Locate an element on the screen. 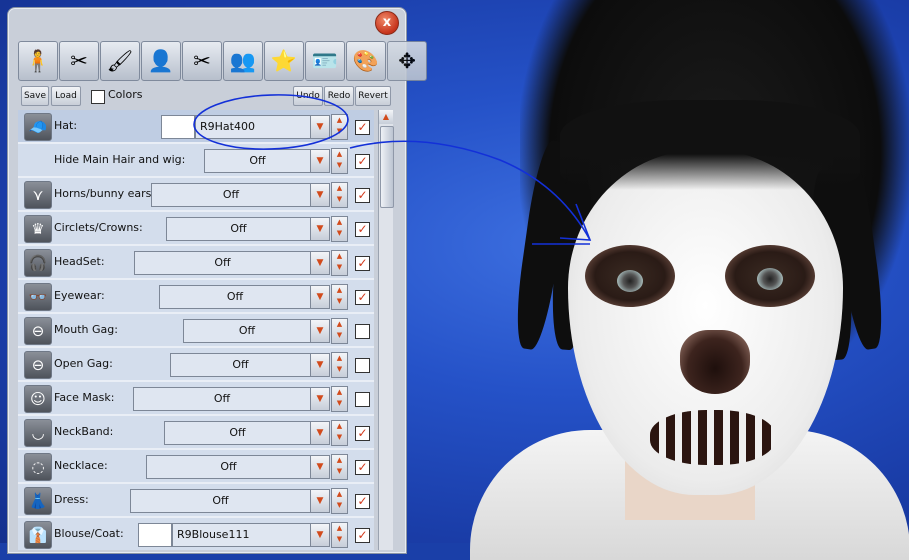  undo-button: Undo is located at coordinates (308, 96).